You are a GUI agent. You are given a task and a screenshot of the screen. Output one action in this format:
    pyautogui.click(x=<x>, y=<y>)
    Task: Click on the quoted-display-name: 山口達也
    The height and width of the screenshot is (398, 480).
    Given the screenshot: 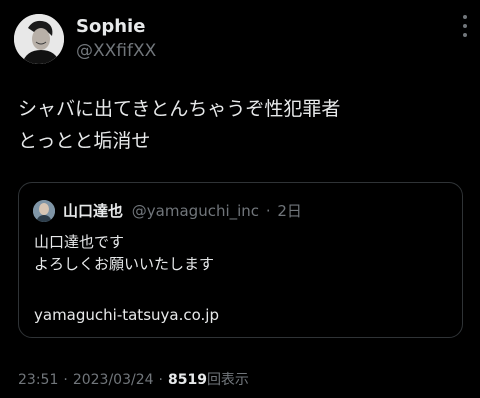 What is the action you would take?
    pyautogui.click(x=93, y=211)
    